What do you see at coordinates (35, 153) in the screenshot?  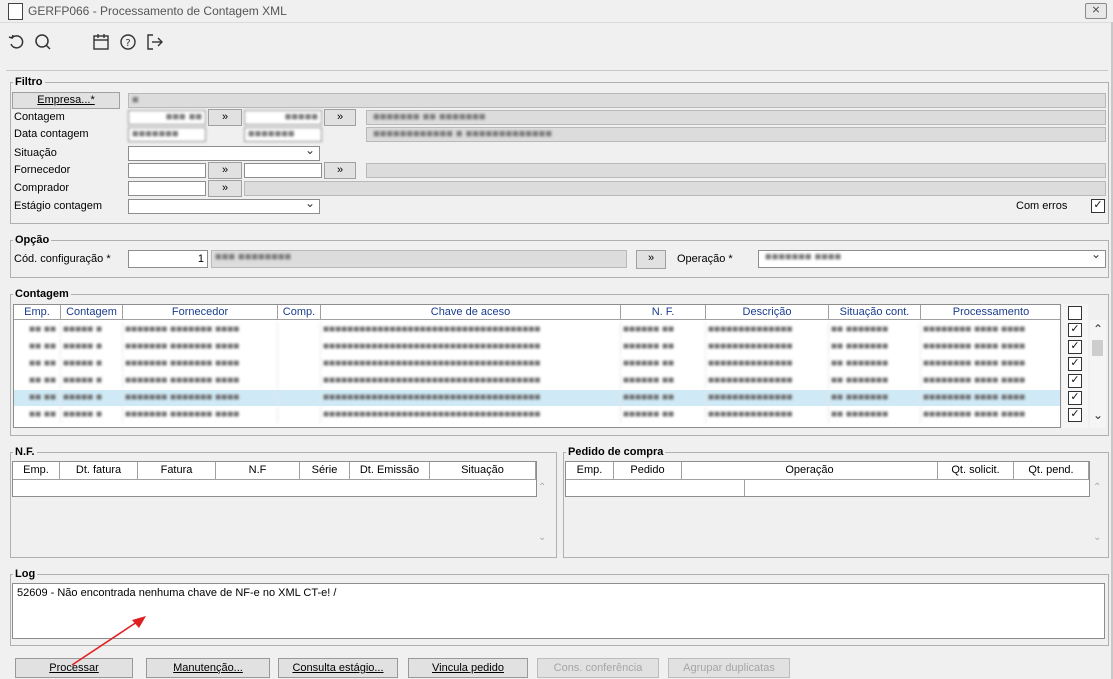 I see `situacao-label: Situação` at bounding box center [35, 153].